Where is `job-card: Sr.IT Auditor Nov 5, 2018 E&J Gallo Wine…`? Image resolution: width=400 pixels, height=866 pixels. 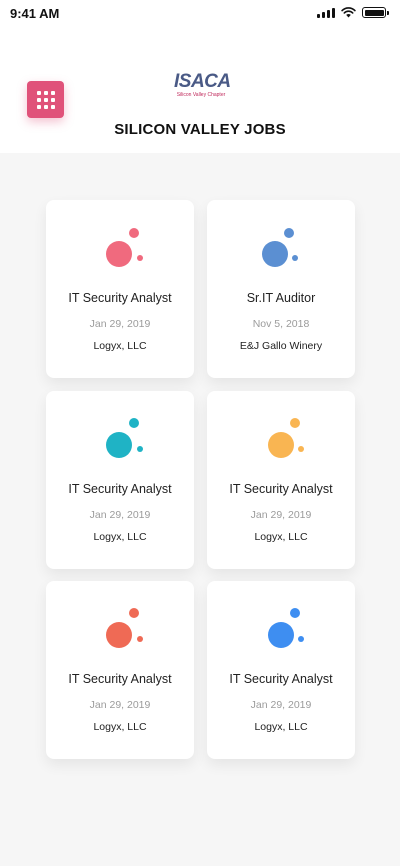
job-card: Sr.IT Auditor Nov 5, 2018 E&J Gallo Wine… is located at coordinates (281, 289).